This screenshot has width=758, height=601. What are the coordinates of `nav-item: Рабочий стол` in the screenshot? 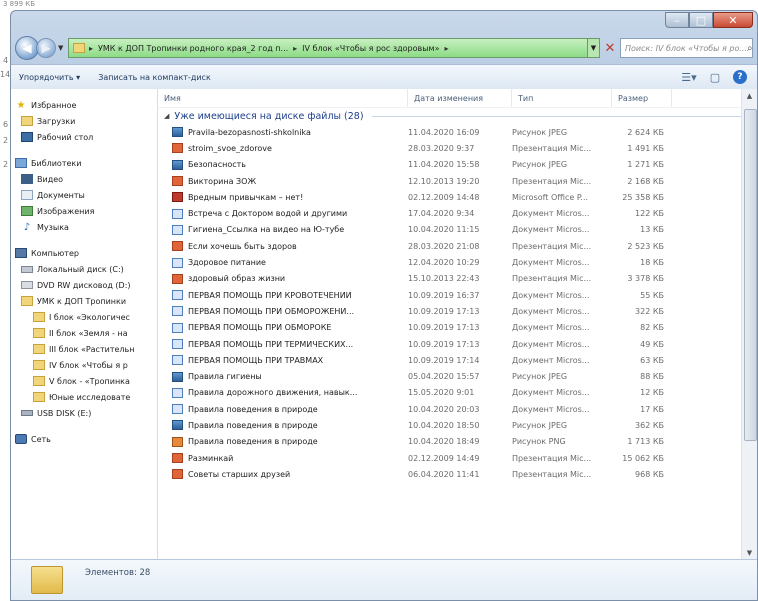 It's located at (84, 137).